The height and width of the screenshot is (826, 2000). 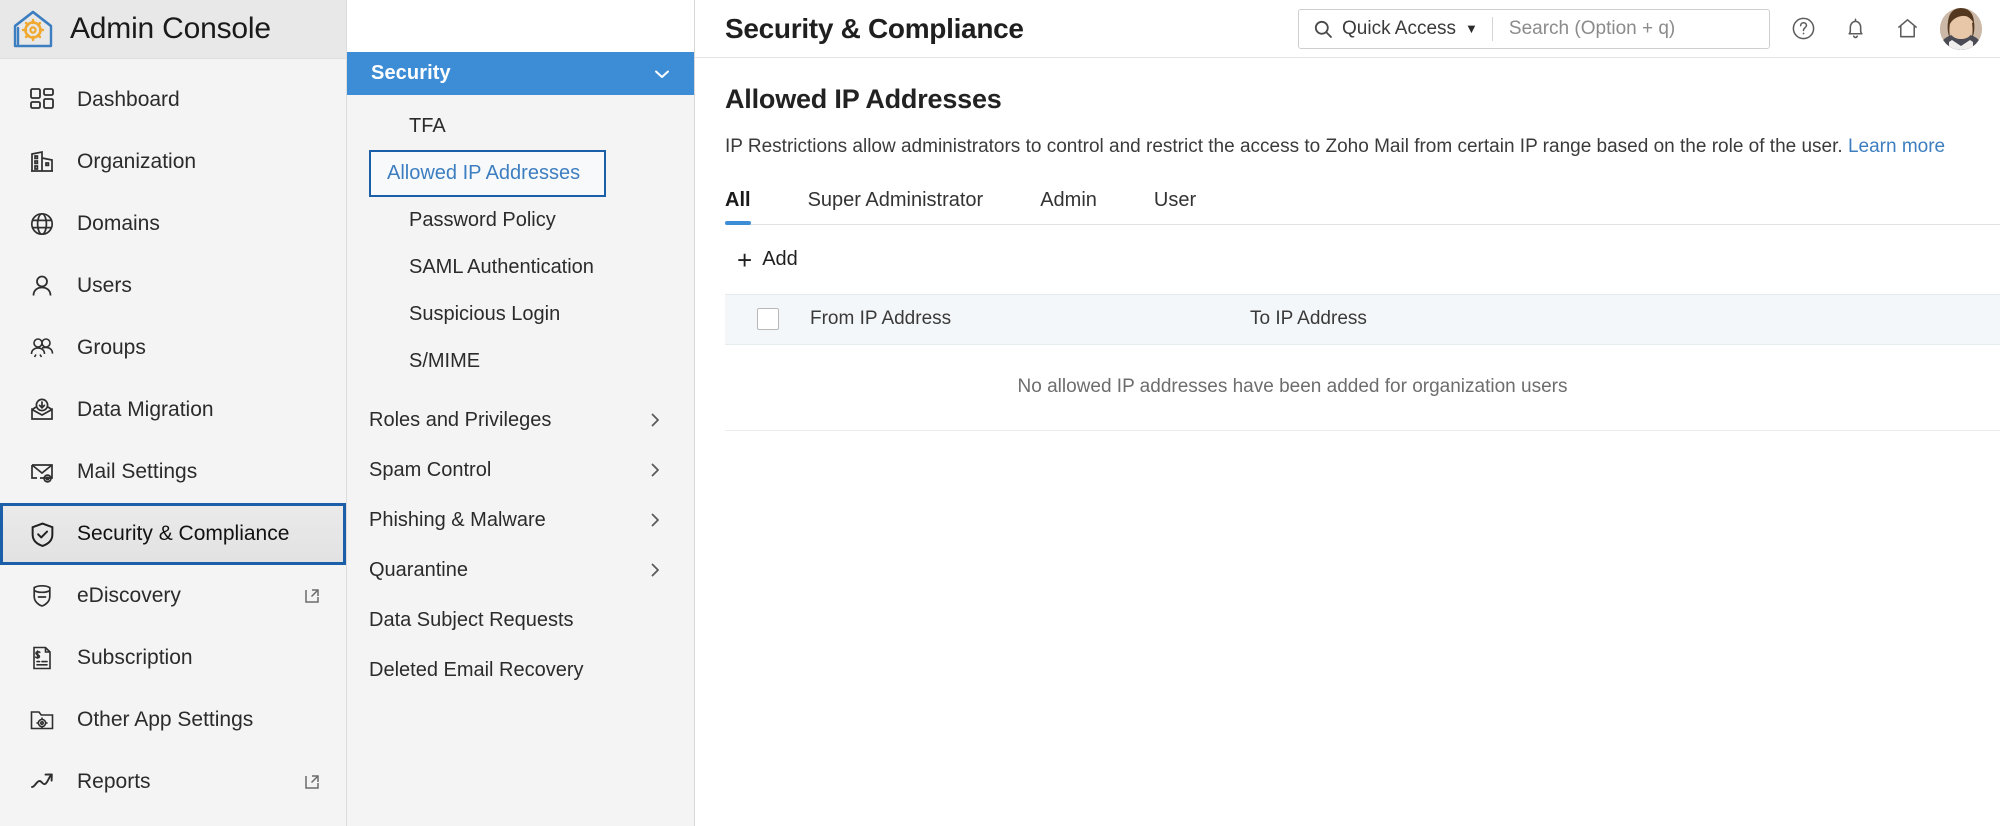 What do you see at coordinates (1907, 29) in the screenshot?
I see `home-icon` at bounding box center [1907, 29].